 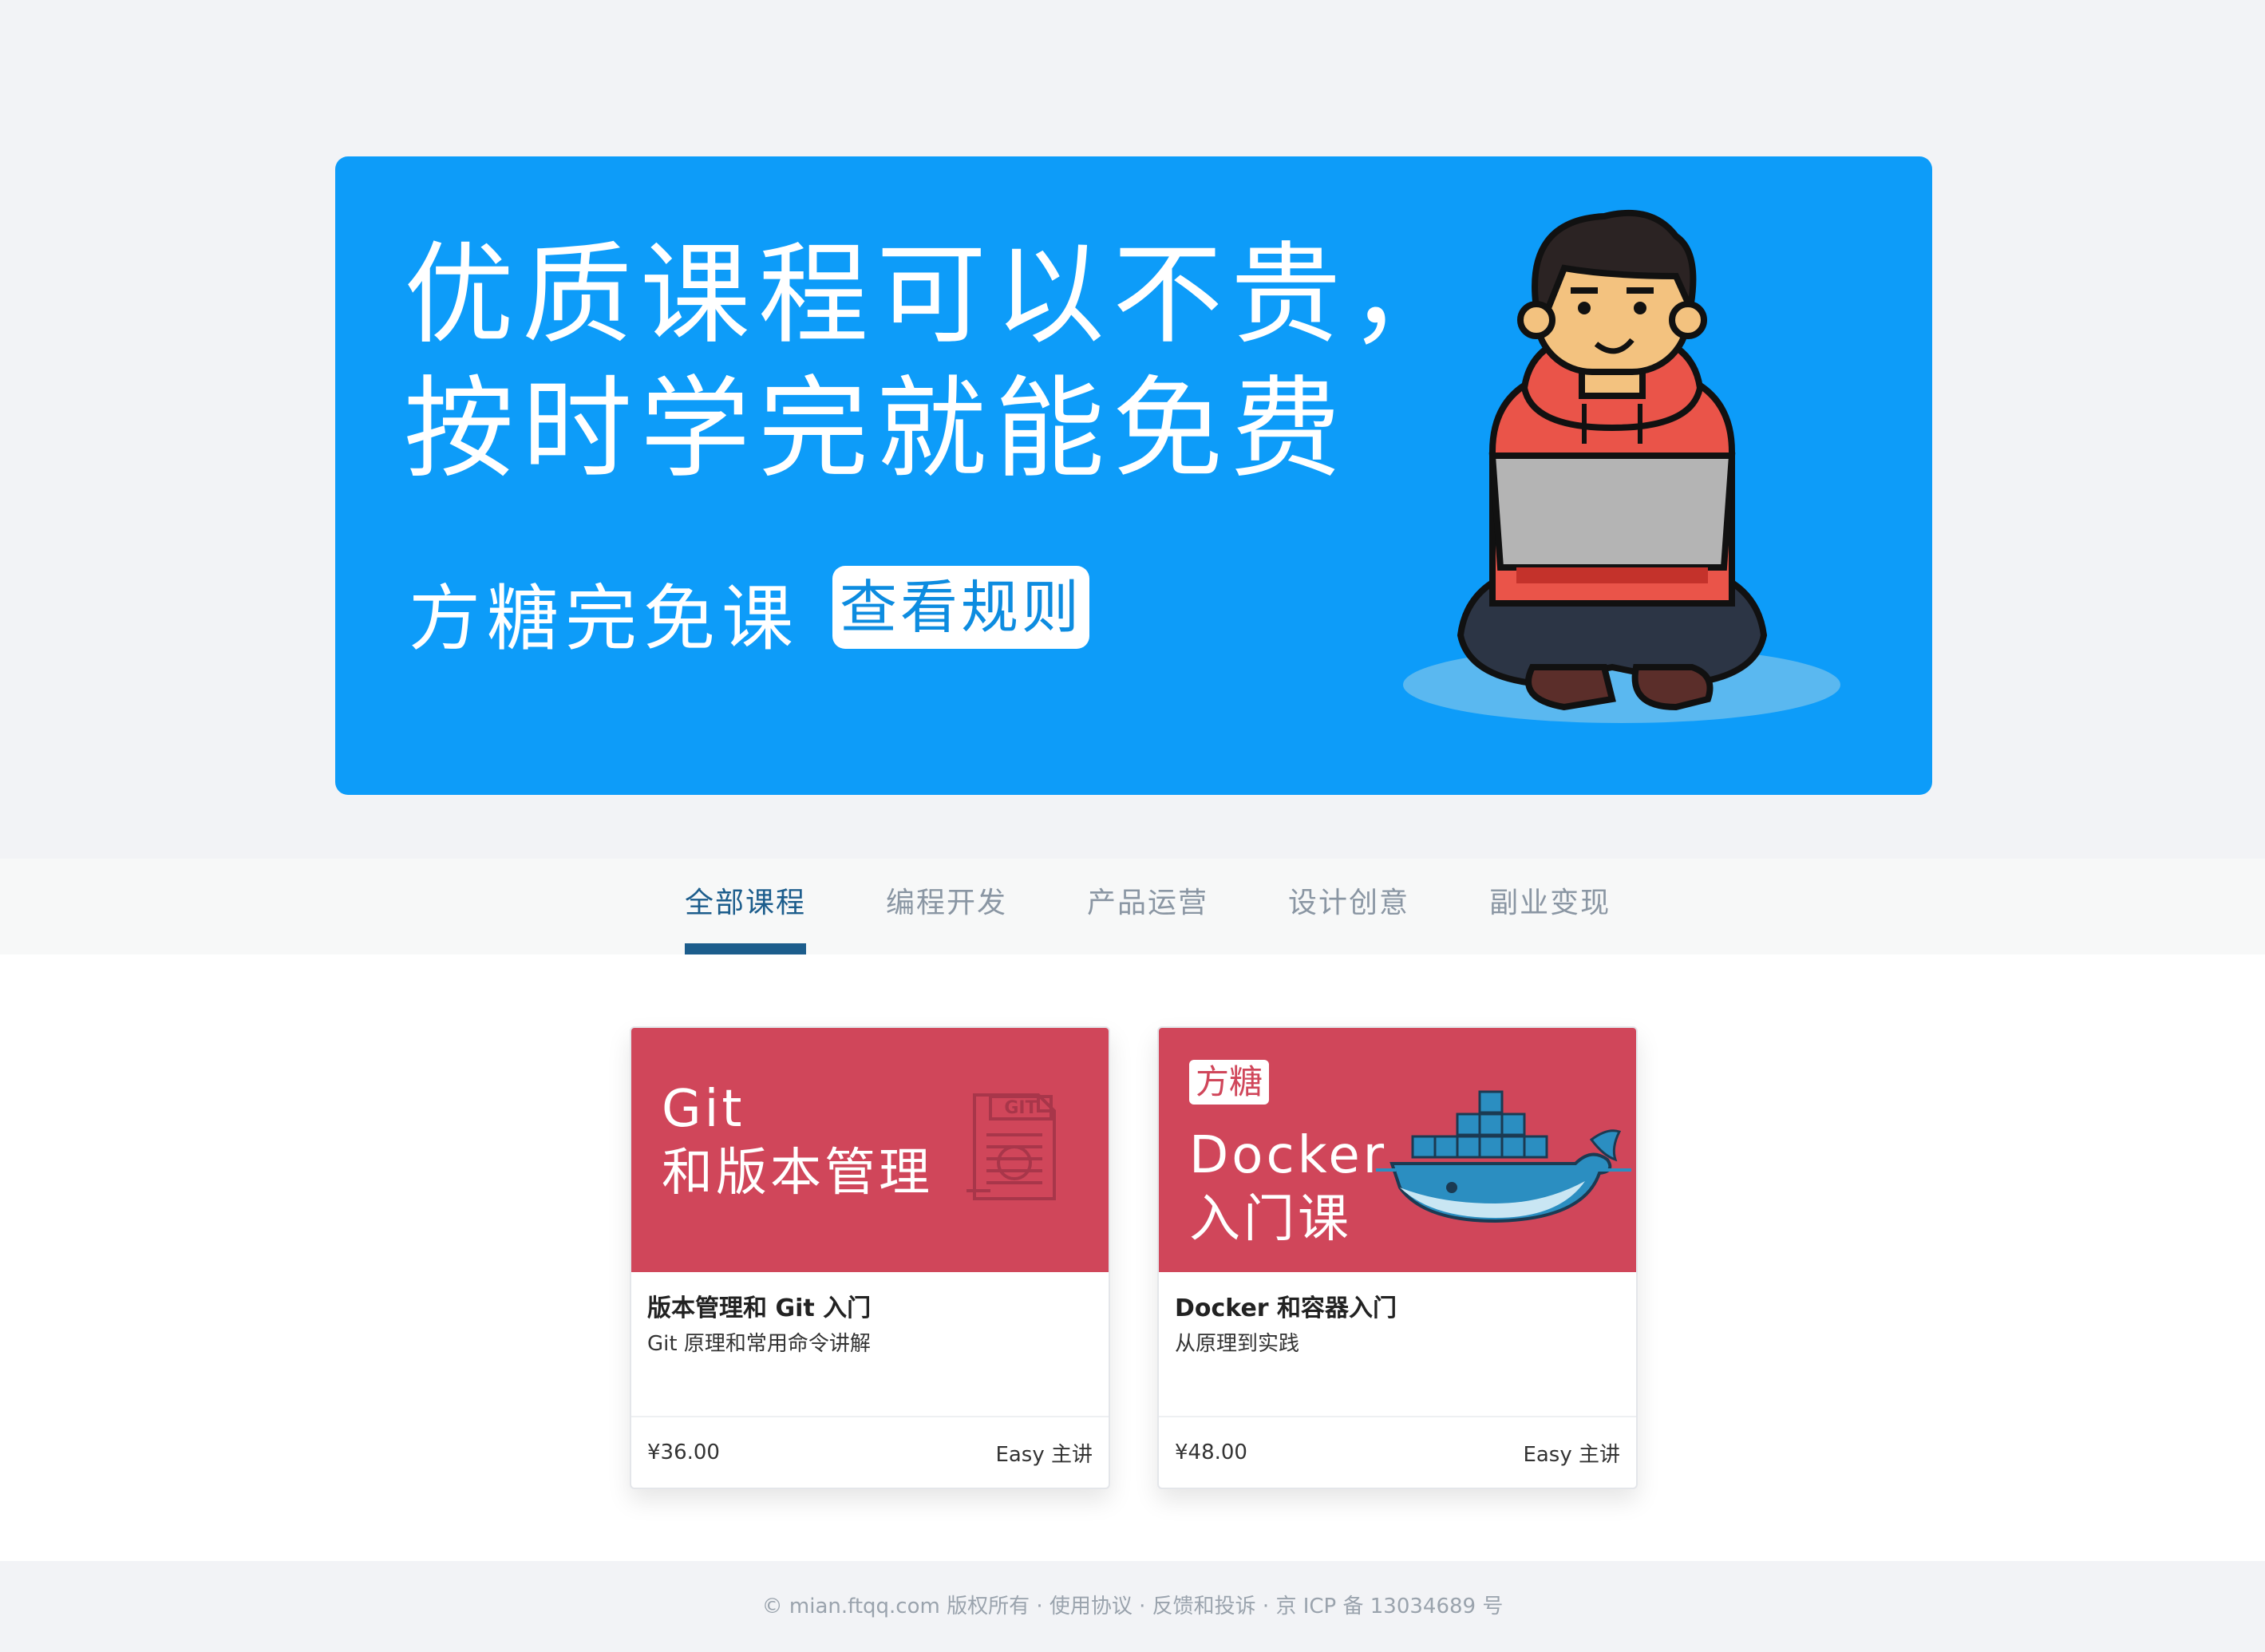 What do you see at coordinates (935, 362) in the screenshot?
I see `hero-headline: 优质课程可以不贵， 按时学完就能免费` at bounding box center [935, 362].